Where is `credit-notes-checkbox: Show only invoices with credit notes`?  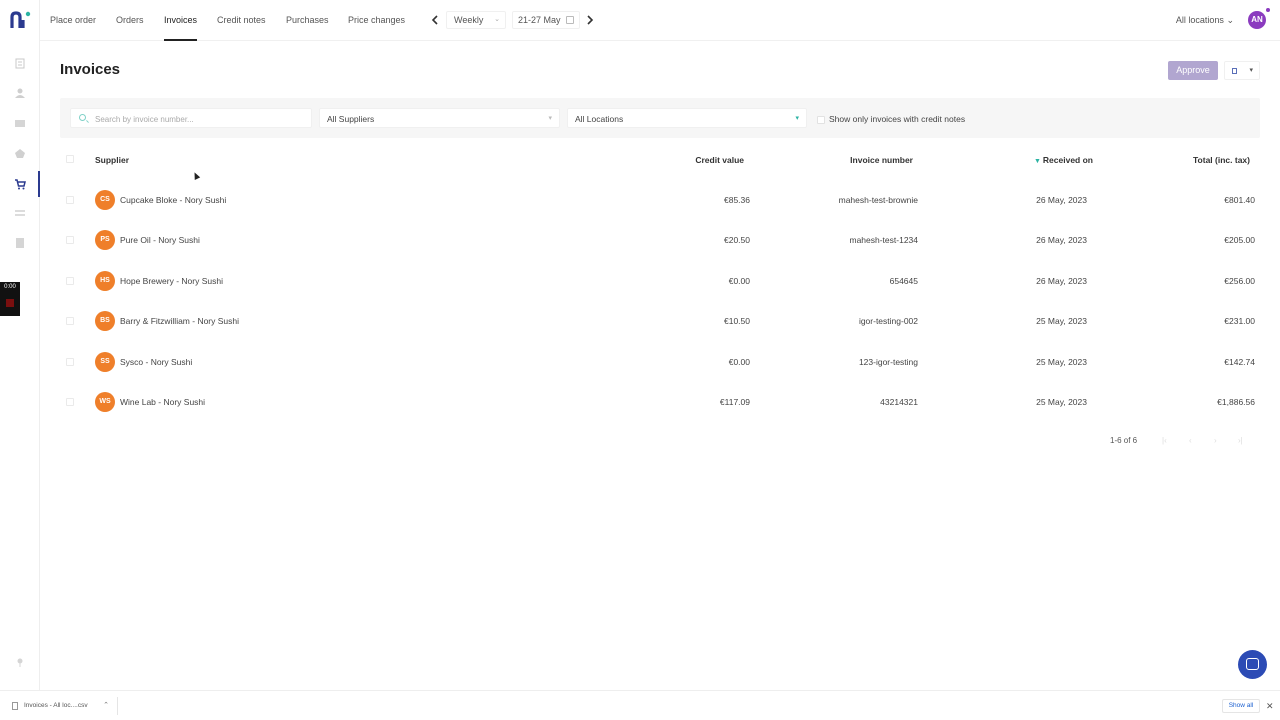
credit-notes-checkbox: Show only invoices with credit notes is located at coordinates (891, 119).